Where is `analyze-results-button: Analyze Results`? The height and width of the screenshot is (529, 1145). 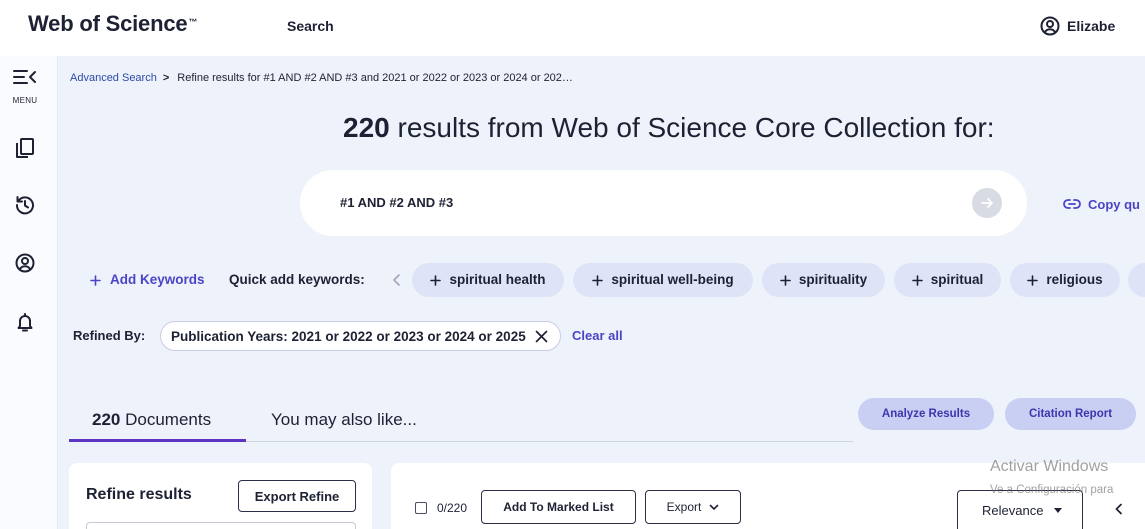 analyze-results-button: Analyze Results is located at coordinates (926, 414).